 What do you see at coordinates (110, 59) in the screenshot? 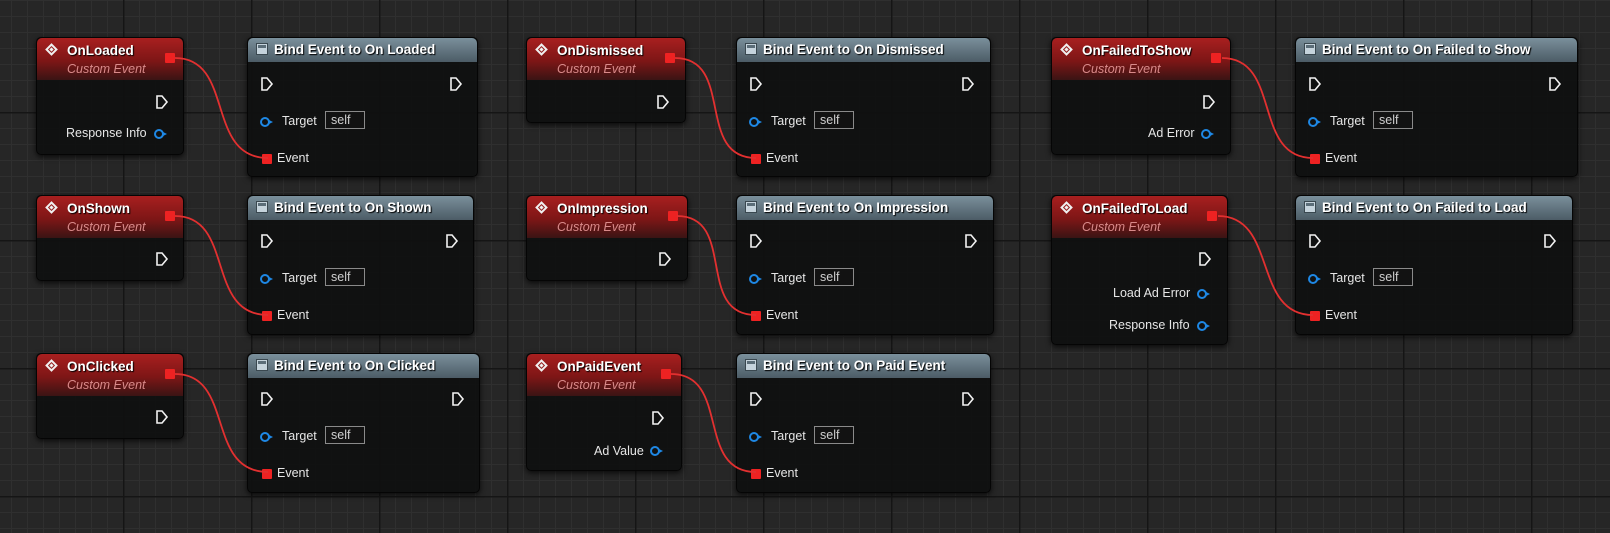
I see `event-header: OnLoaded Custom Event` at bounding box center [110, 59].